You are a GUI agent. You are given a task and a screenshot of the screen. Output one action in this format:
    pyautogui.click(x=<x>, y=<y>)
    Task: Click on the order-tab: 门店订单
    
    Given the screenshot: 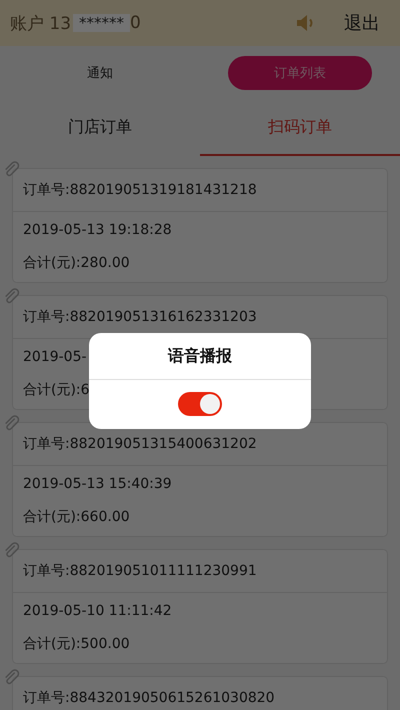 What is the action you would take?
    pyautogui.click(x=100, y=128)
    